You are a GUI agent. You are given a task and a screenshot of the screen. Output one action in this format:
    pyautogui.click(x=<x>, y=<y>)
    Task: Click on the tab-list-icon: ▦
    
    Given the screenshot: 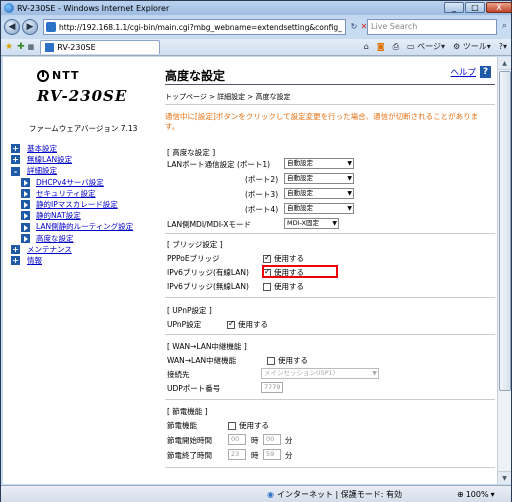 What is the action you would take?
    pyautogui.click(x=31, y=47)
    